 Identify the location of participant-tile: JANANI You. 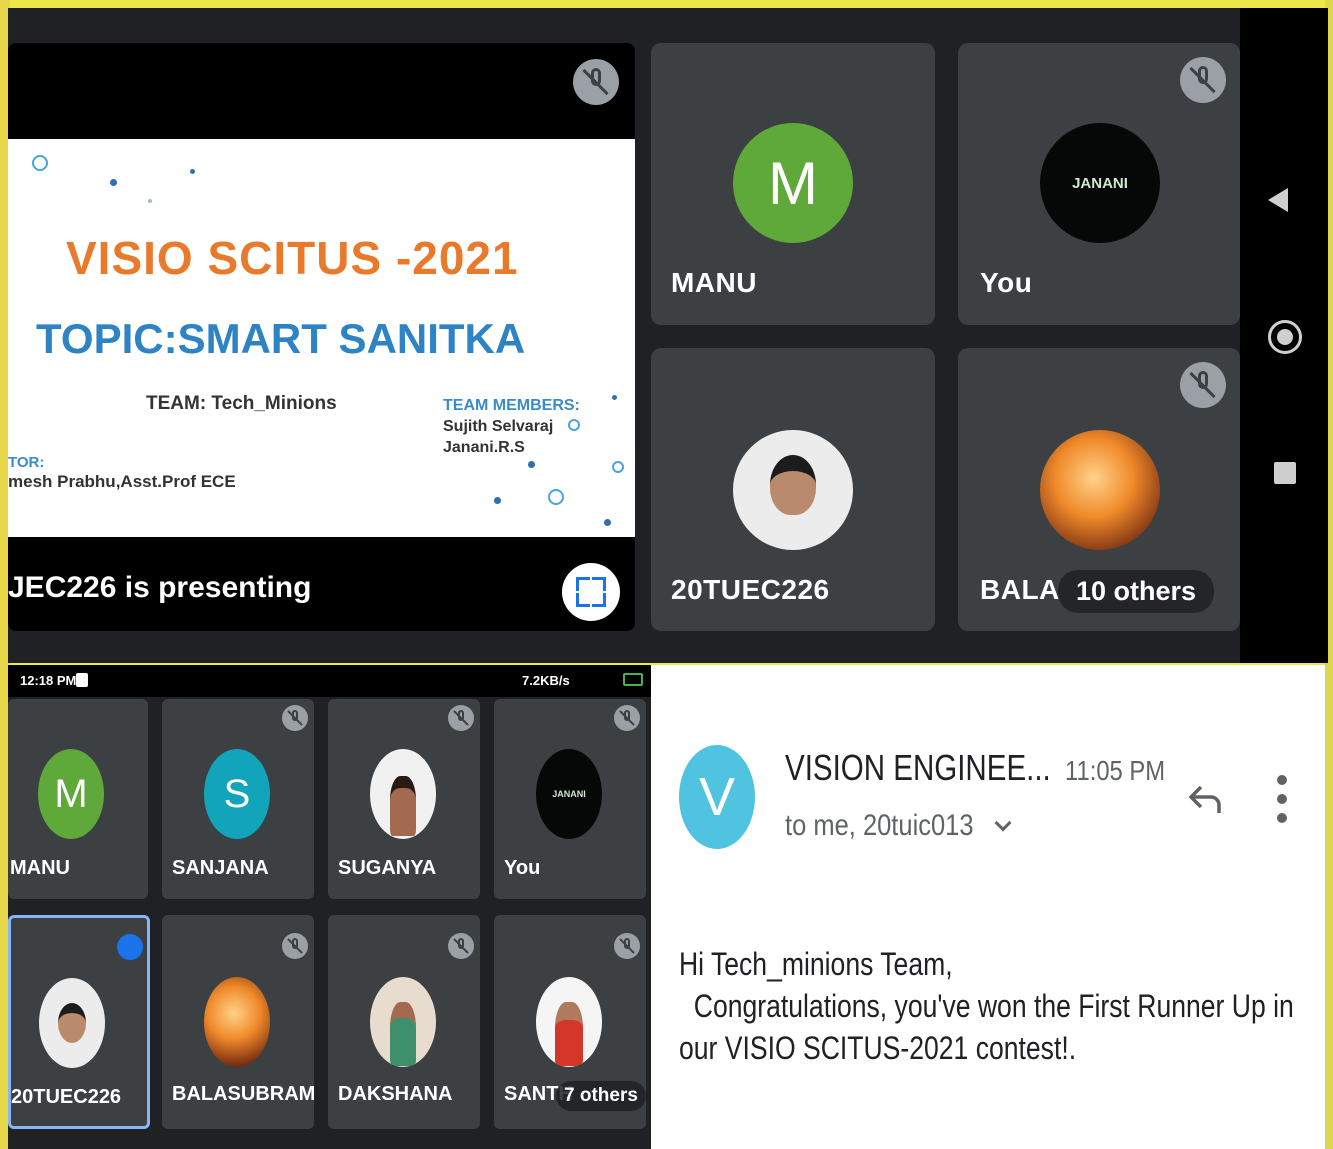
(570, 799).